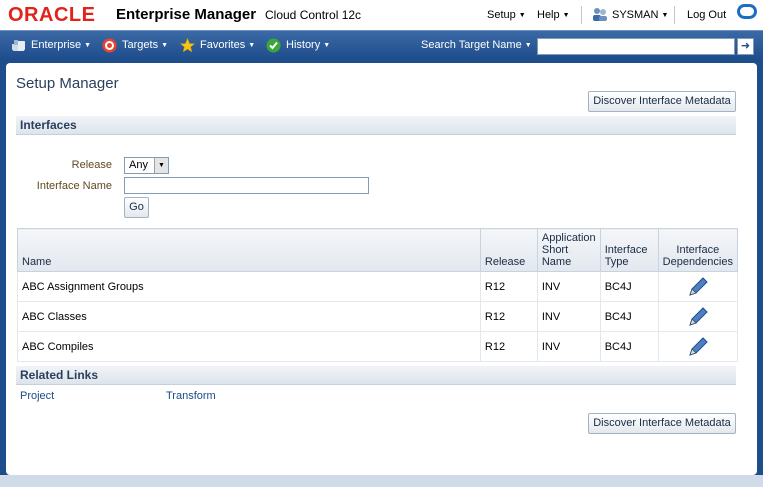  I want to click on column-header-interface-dependencies: Interface Dependencies, so click(698, 250).